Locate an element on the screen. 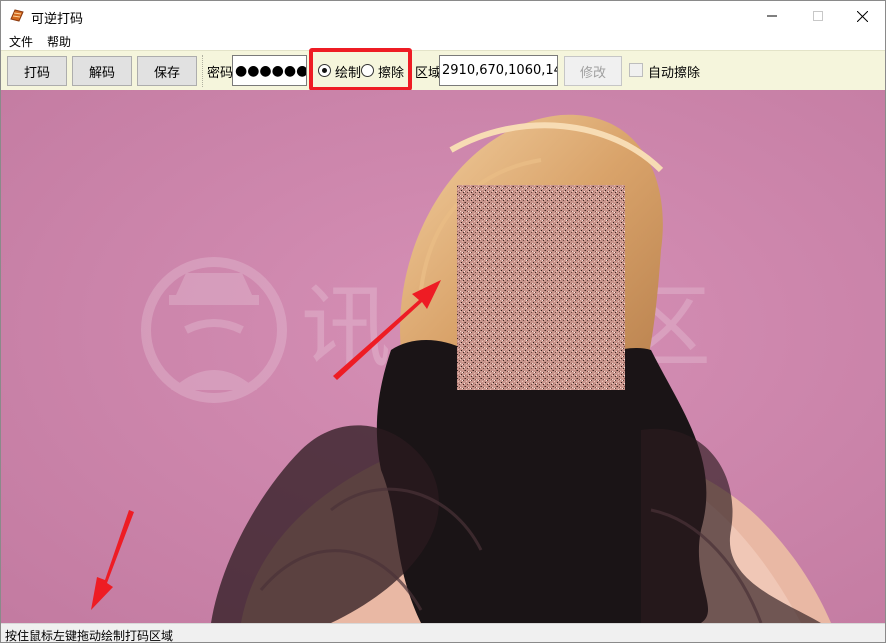  watermark-text: 讯 is located at coordinates (346, 327).